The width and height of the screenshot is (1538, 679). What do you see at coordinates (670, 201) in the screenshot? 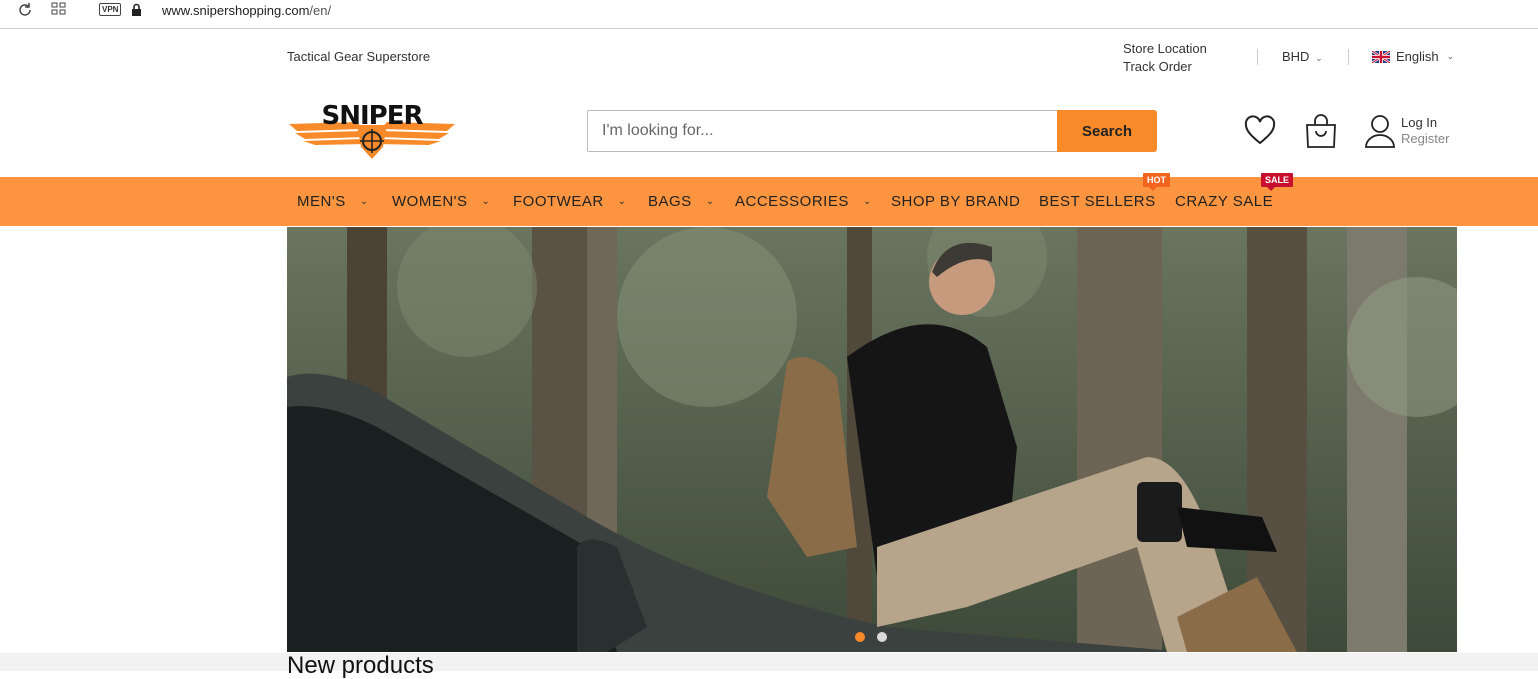
I see `nav-label: BAGS` at bounding box center [670, 201].